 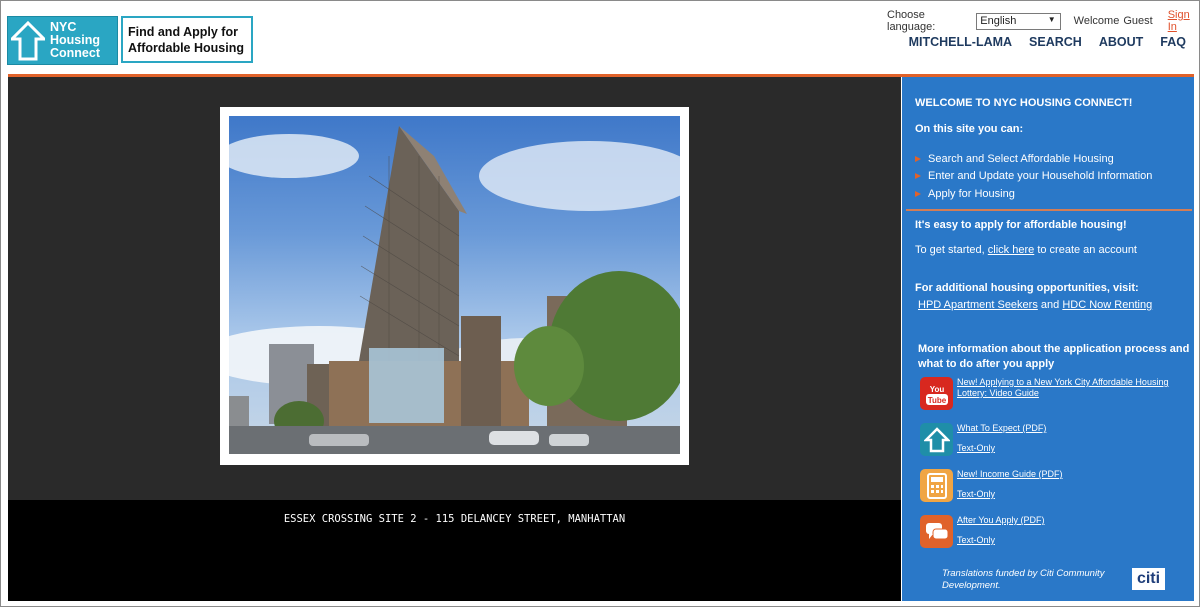 I want to click on resource-income-guide: New! Income Guide (PDF) Text-Only, so click(x=991, y=485).